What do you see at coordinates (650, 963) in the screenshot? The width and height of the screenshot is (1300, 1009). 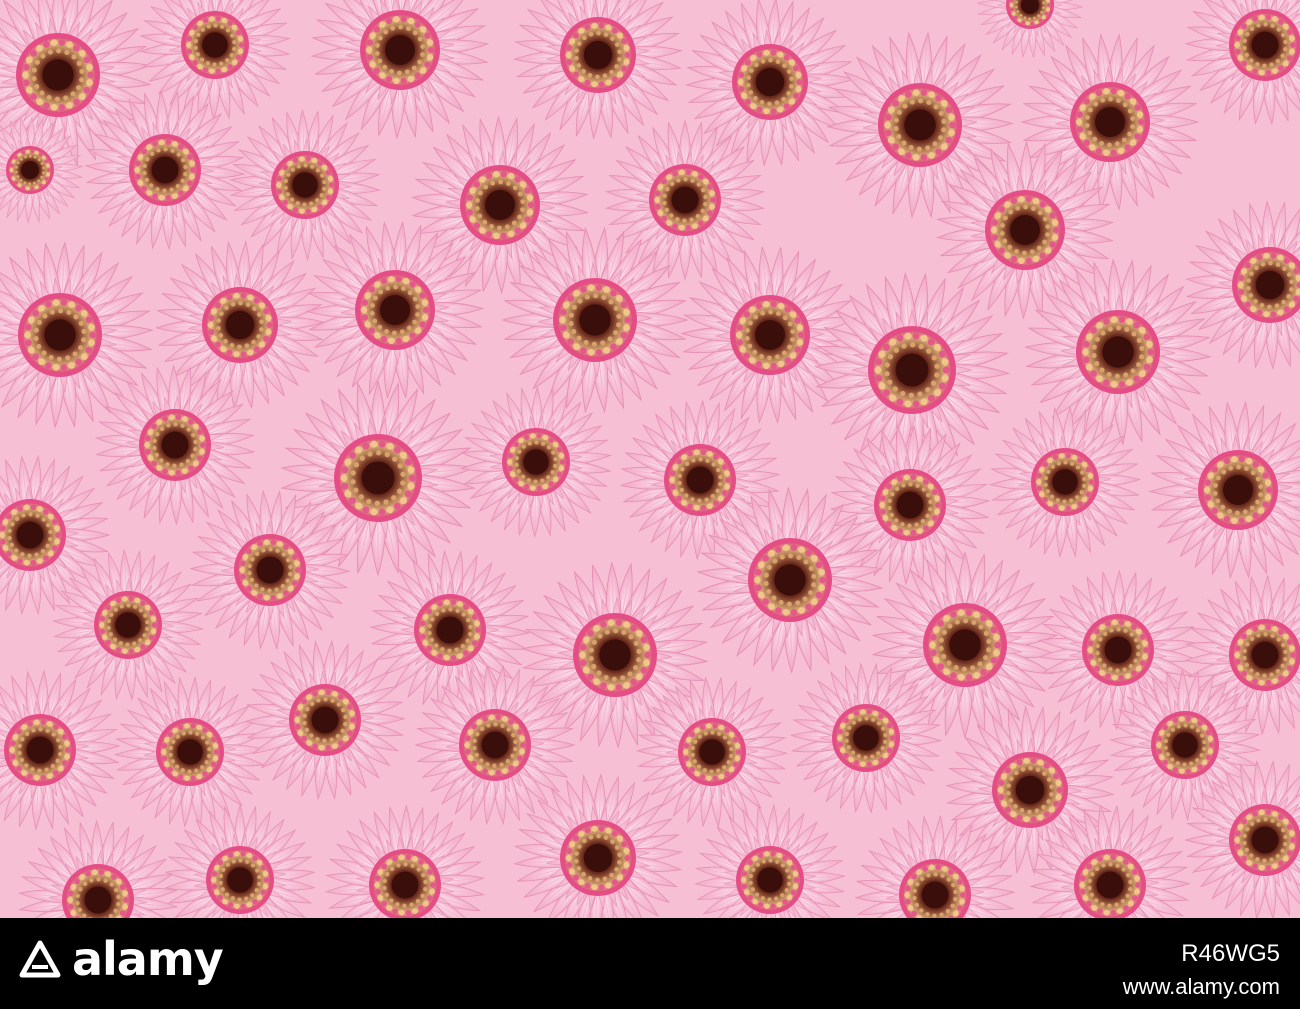 I see `watermark-bar: alamy R46WG5 www.alamy.com` at bounding box center [650, 963].